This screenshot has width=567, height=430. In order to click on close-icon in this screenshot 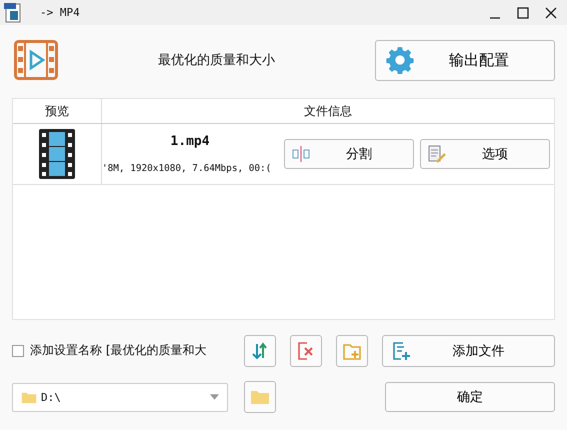, I will do `click(551, 12)`.